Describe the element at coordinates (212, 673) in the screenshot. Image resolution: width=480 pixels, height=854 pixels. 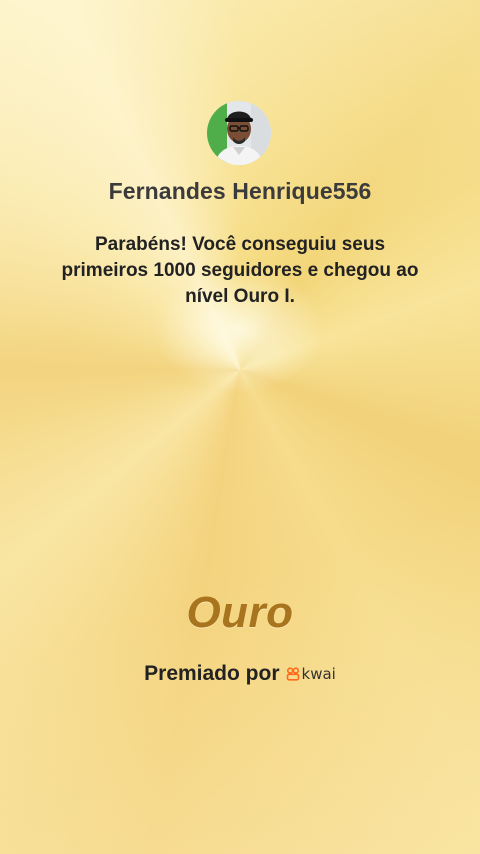
I see `awarded-by-label: Premiado por` at that location.